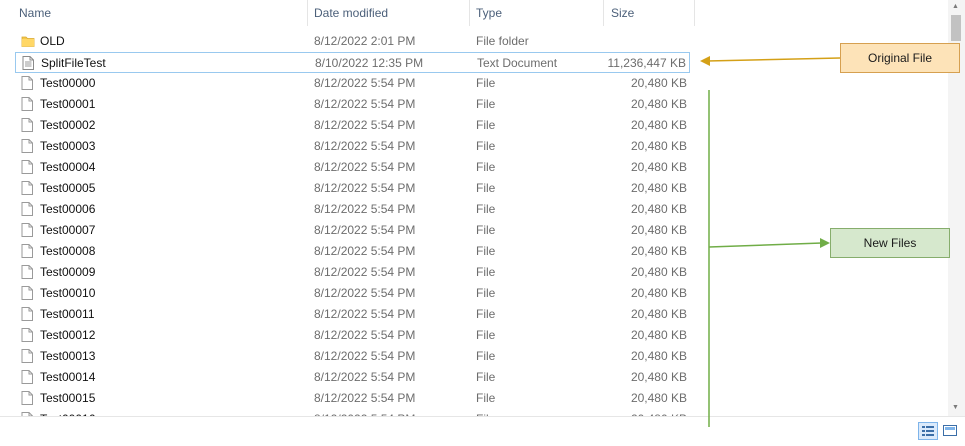 Image resolution: width=965 pixels, height=446 pixels. I want to click on file-name: Test00016, so click(67, 412).